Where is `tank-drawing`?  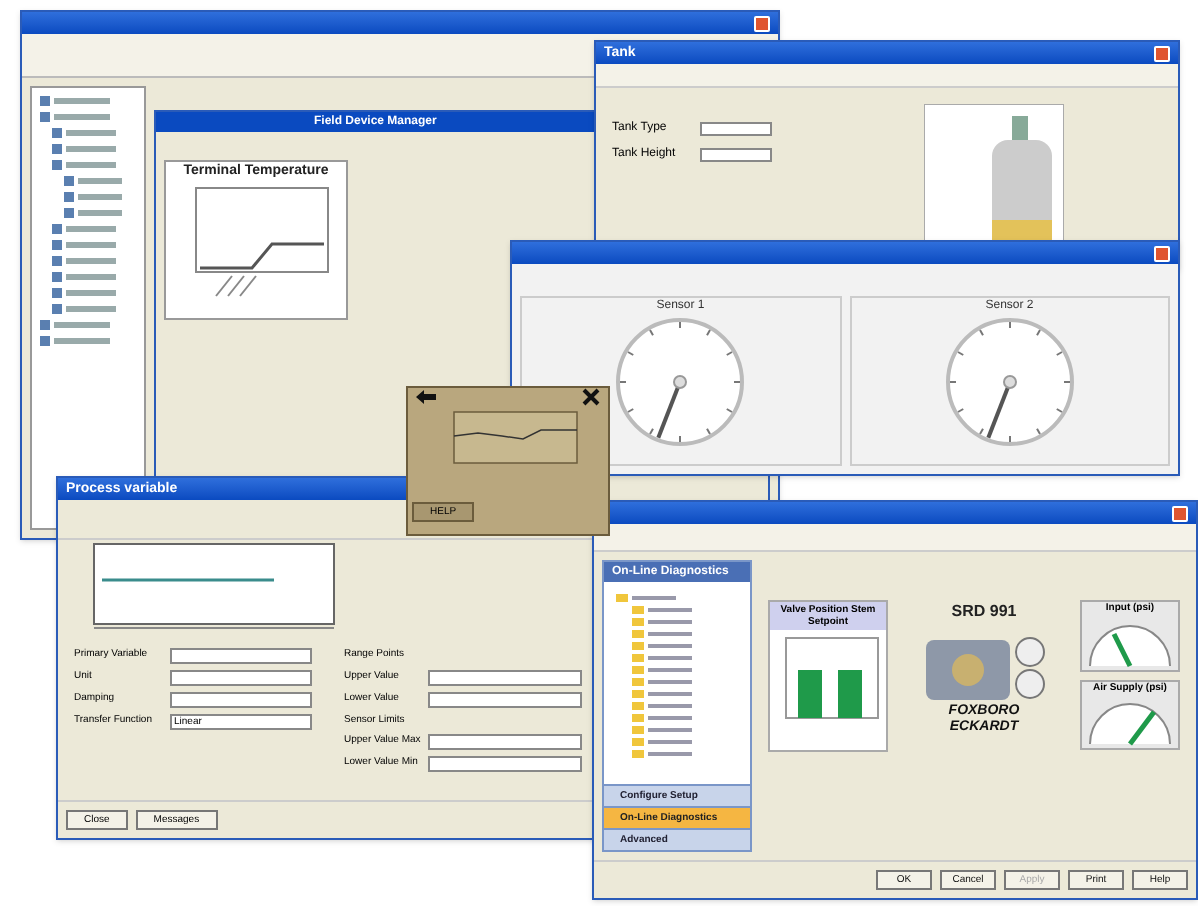
tank-drawing is located at coordinates (994, 174).